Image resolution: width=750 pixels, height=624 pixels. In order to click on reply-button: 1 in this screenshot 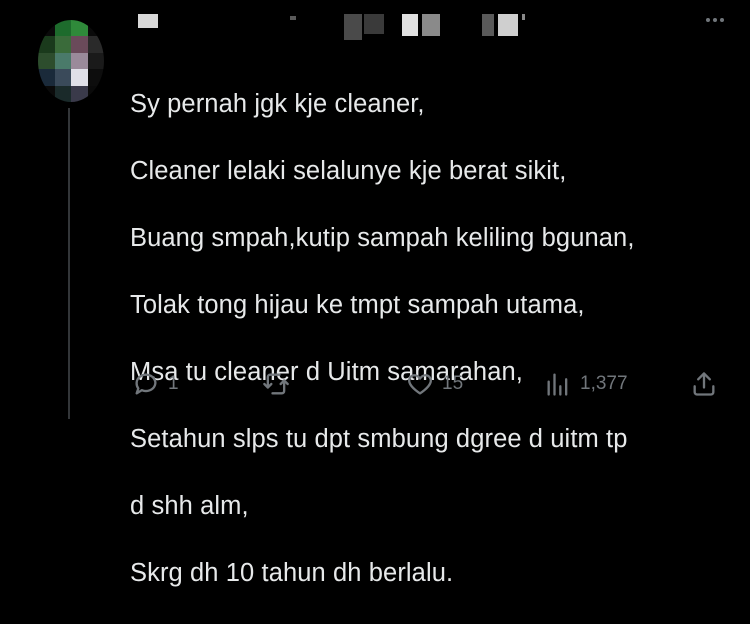, I will do `click(155, 384)`.